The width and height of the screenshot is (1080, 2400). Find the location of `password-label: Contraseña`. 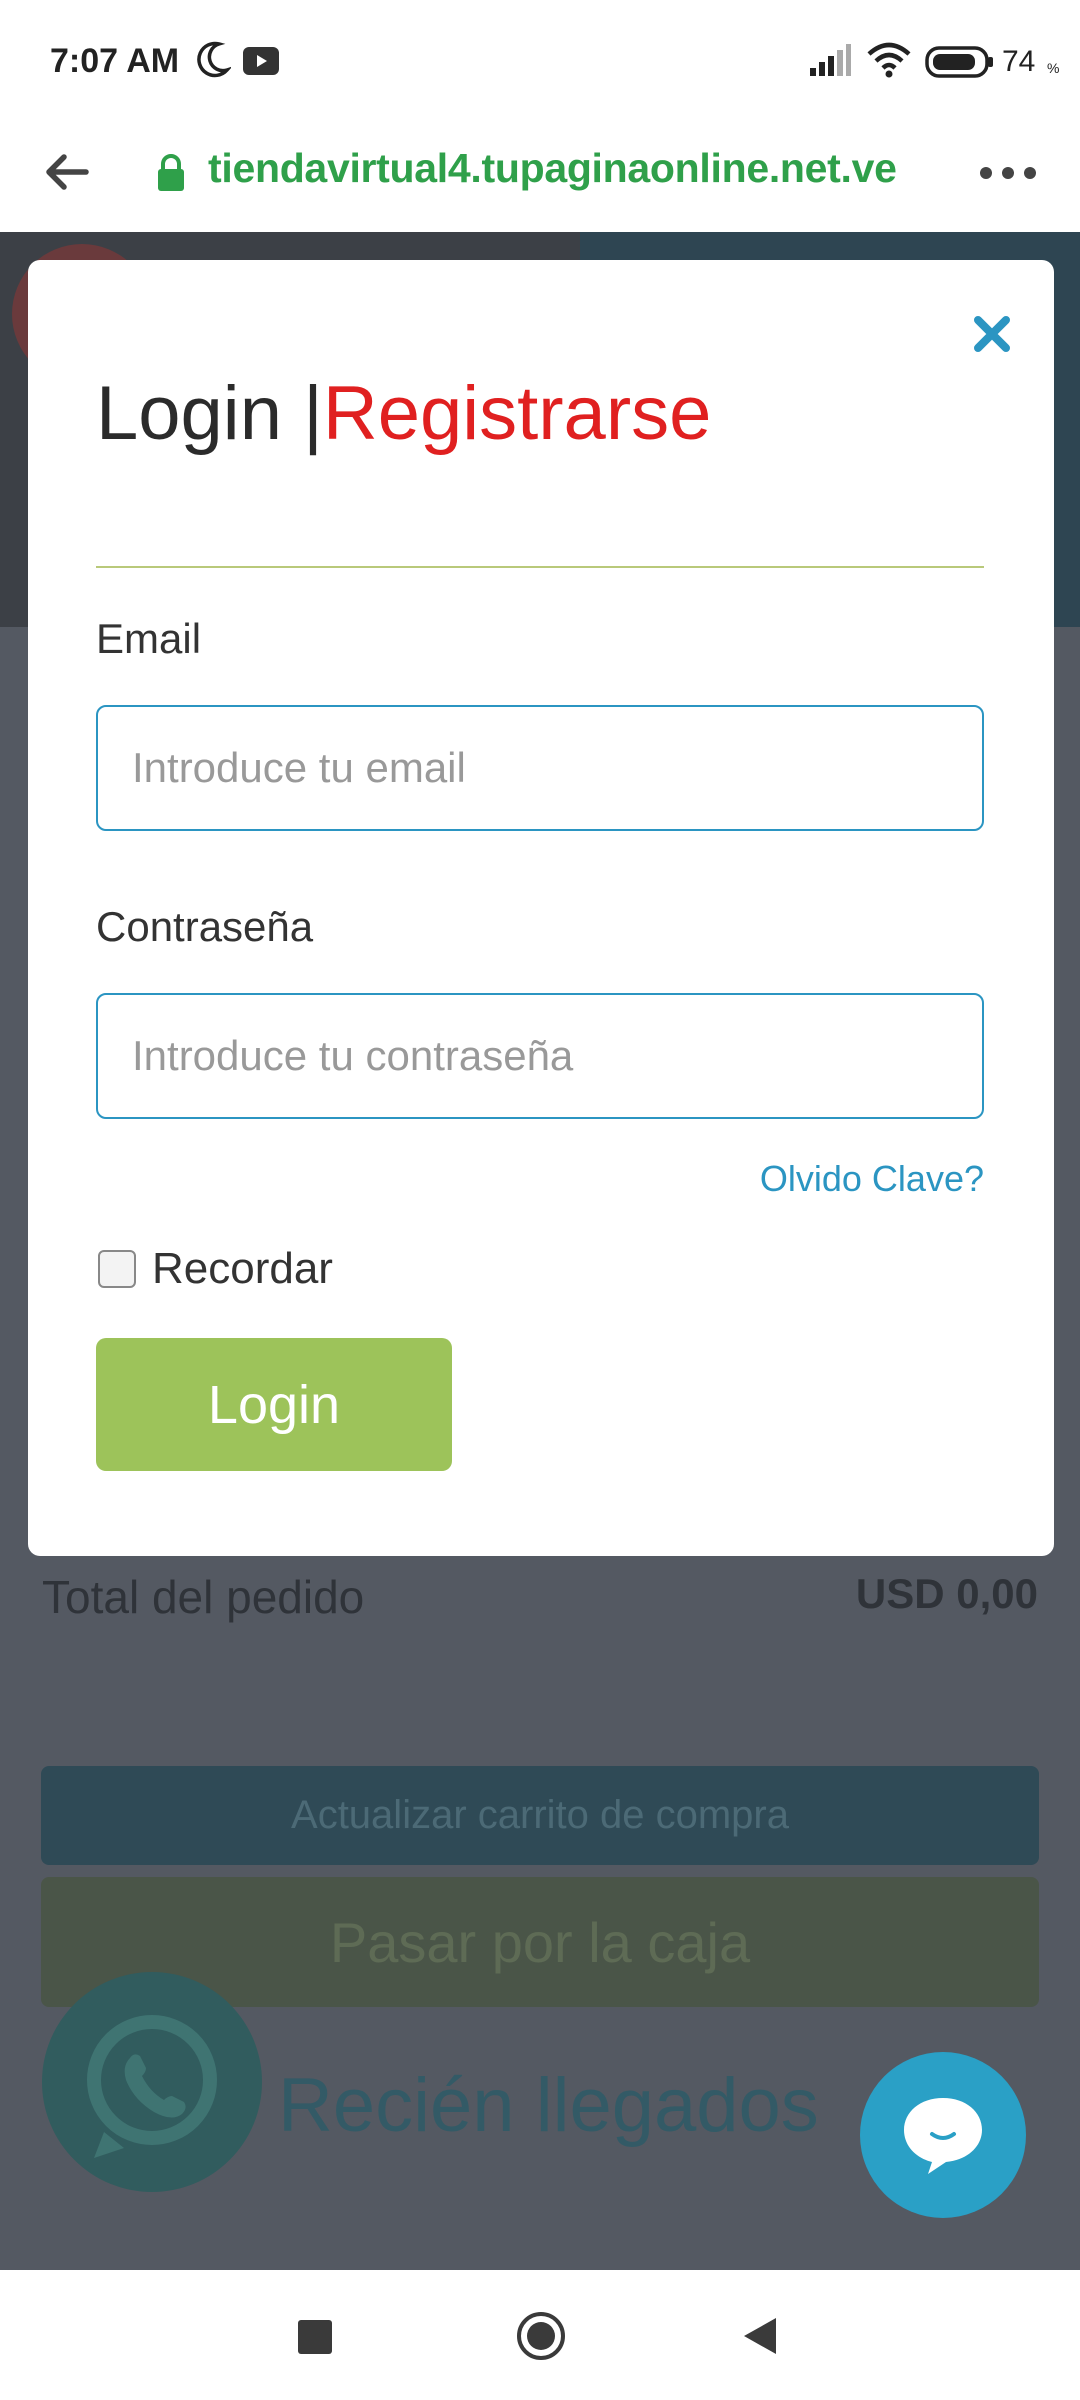

password-label: Contraseña is located at coordinates (205, 926).